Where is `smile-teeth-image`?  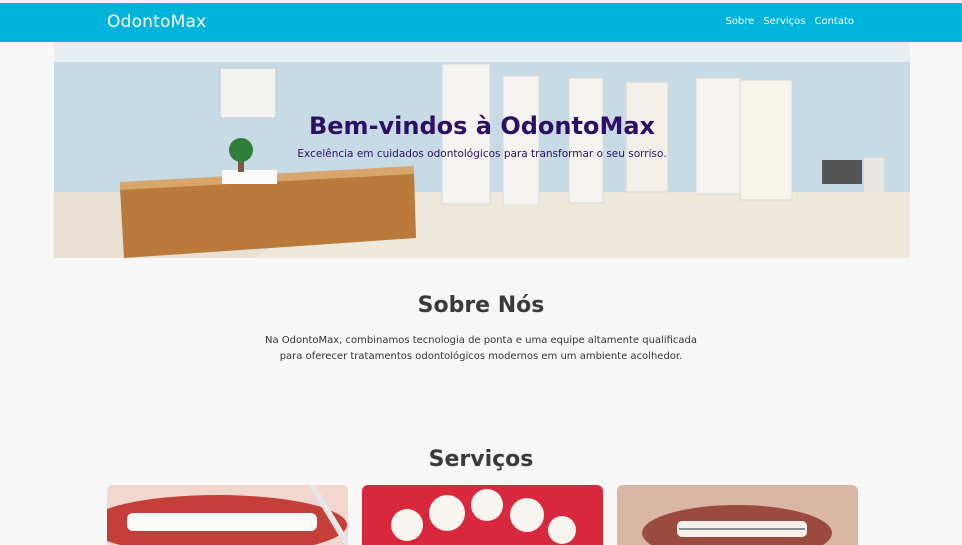 smile-teeth-image is located at coordinates (227, 515).